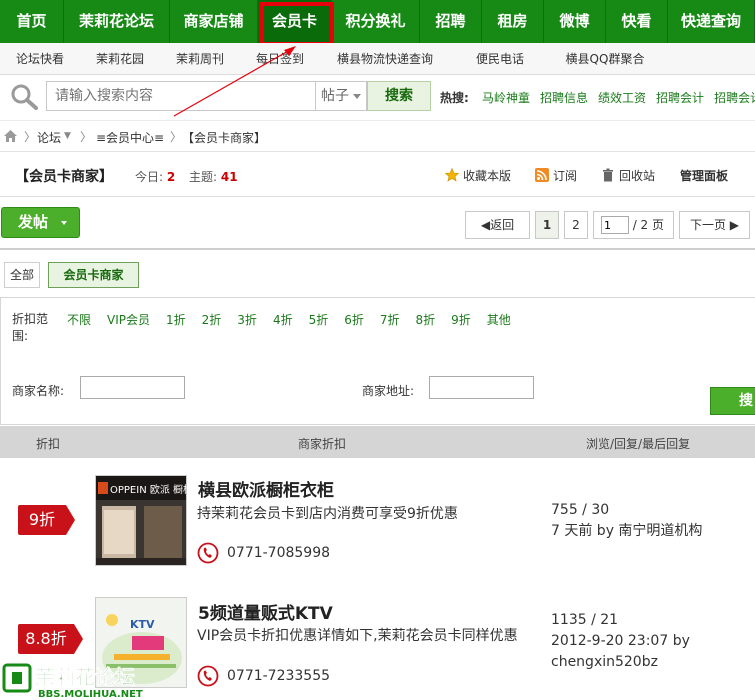 Image resolution: width=755 pixels, height=700 pixels. What do you see at coordinates (451, 21) in the screenshot?
I see `nav-item: 招聘` at bounding box center [451, 21].